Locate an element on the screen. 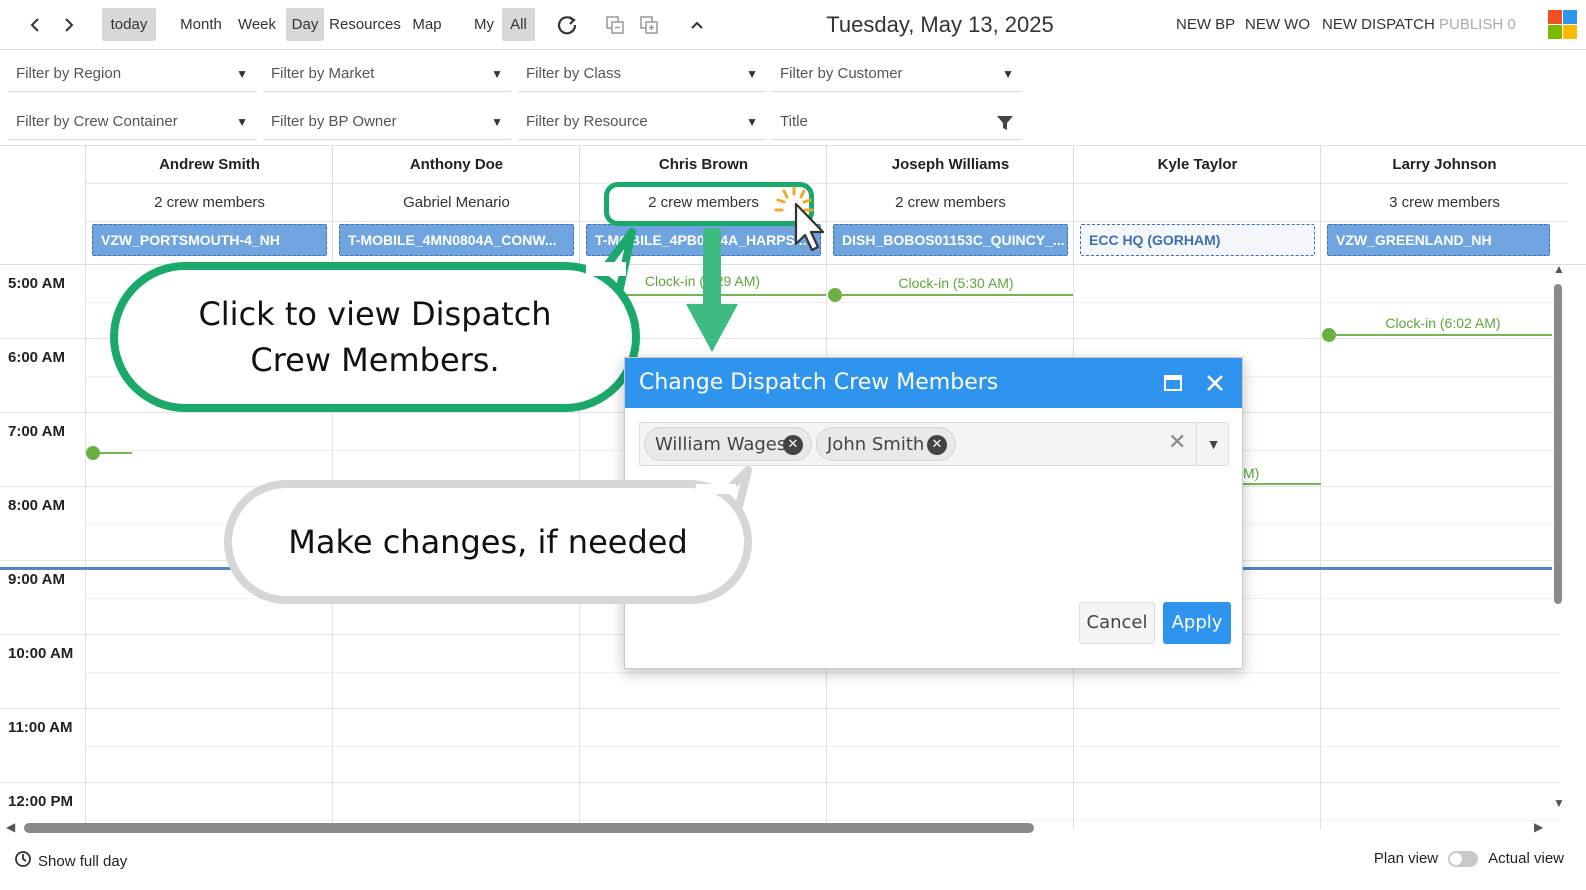  dialog-header: Change Dispatch Crew Members is located at coordinates (933, 383).